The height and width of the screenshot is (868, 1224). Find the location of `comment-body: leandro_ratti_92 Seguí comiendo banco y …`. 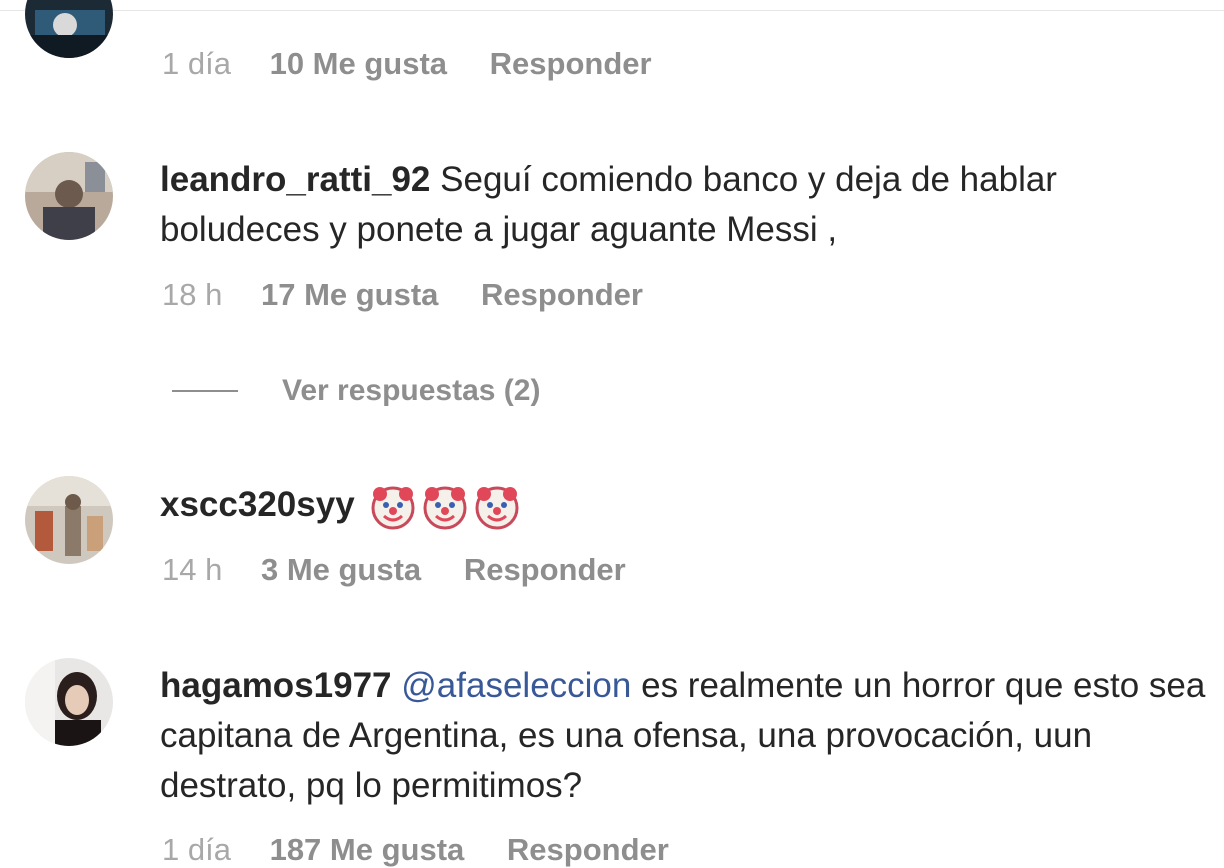

comment-body: leandro_ratti_92 Seguí comiendo banco y … is located at coordinates (687, 205).